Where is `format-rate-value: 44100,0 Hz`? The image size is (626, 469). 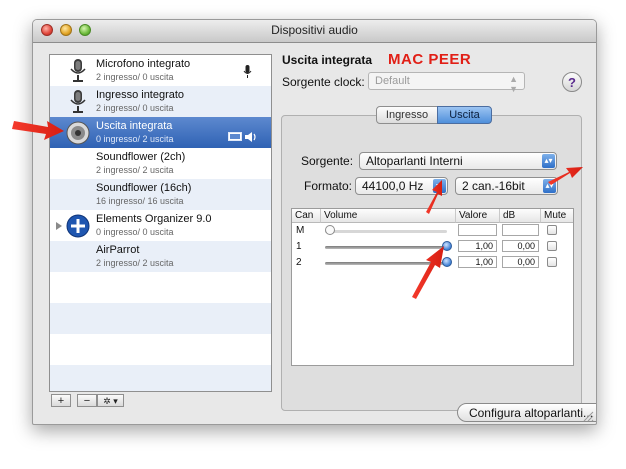
format-rate-value: 44100,0 Hz is located at coordinates (393, 186).